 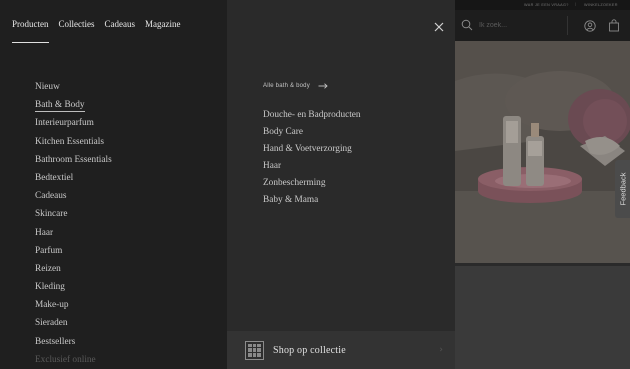 I want to click on subcategory-haar: Haar, so click(x=312, y=168).